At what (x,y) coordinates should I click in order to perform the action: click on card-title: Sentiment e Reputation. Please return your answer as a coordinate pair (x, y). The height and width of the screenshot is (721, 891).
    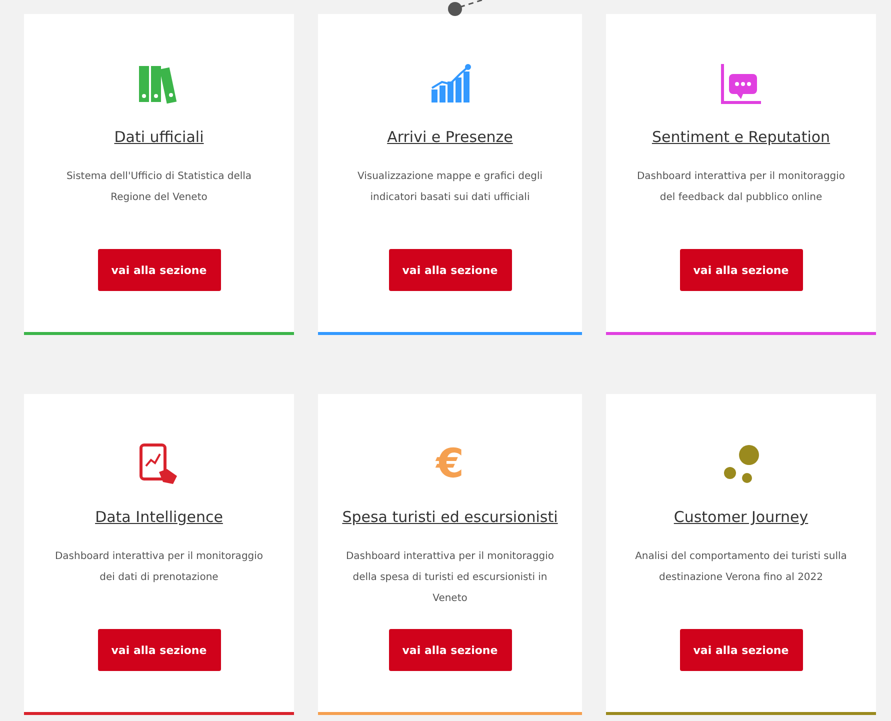
    Looking at the image, I should click on (741, 137).